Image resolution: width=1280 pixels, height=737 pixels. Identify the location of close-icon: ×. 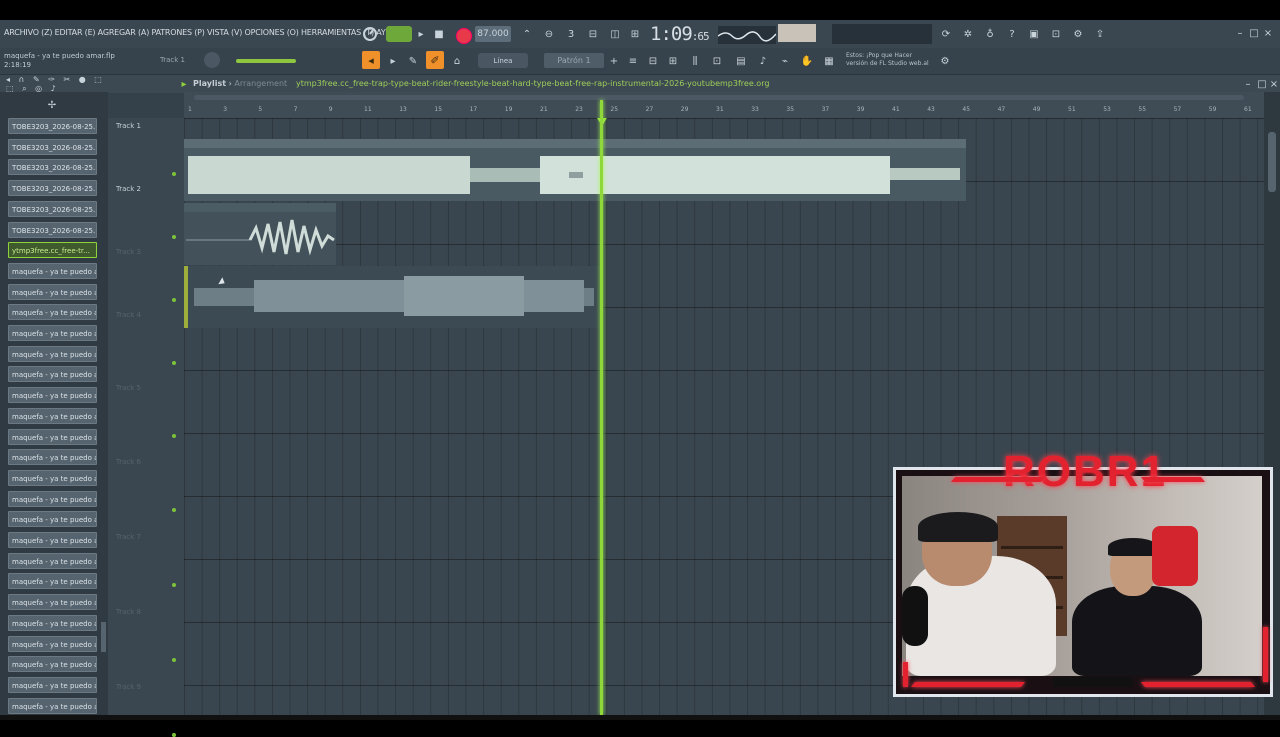
(1268, 33).